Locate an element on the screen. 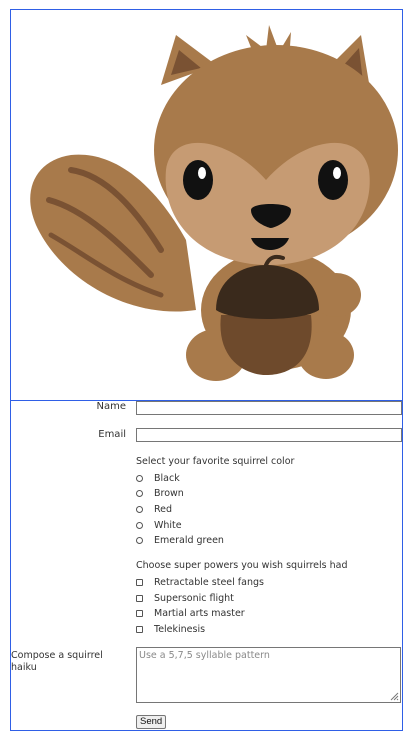 The height and width of the screenshot is (744, 413). checkbox-label: Telekinesis is located at coordinates (180, 629).